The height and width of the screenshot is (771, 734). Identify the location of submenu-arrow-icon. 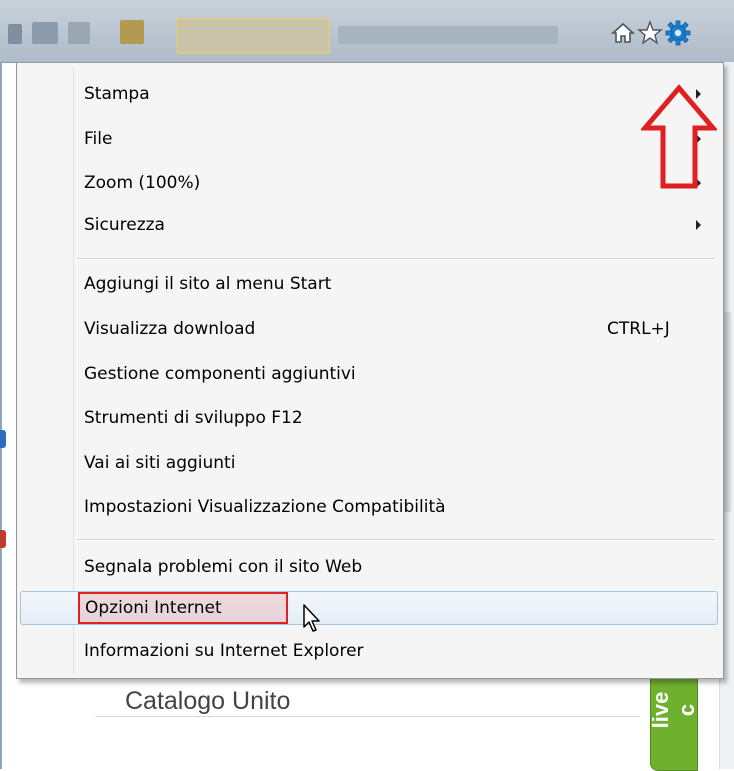
(698, 225).